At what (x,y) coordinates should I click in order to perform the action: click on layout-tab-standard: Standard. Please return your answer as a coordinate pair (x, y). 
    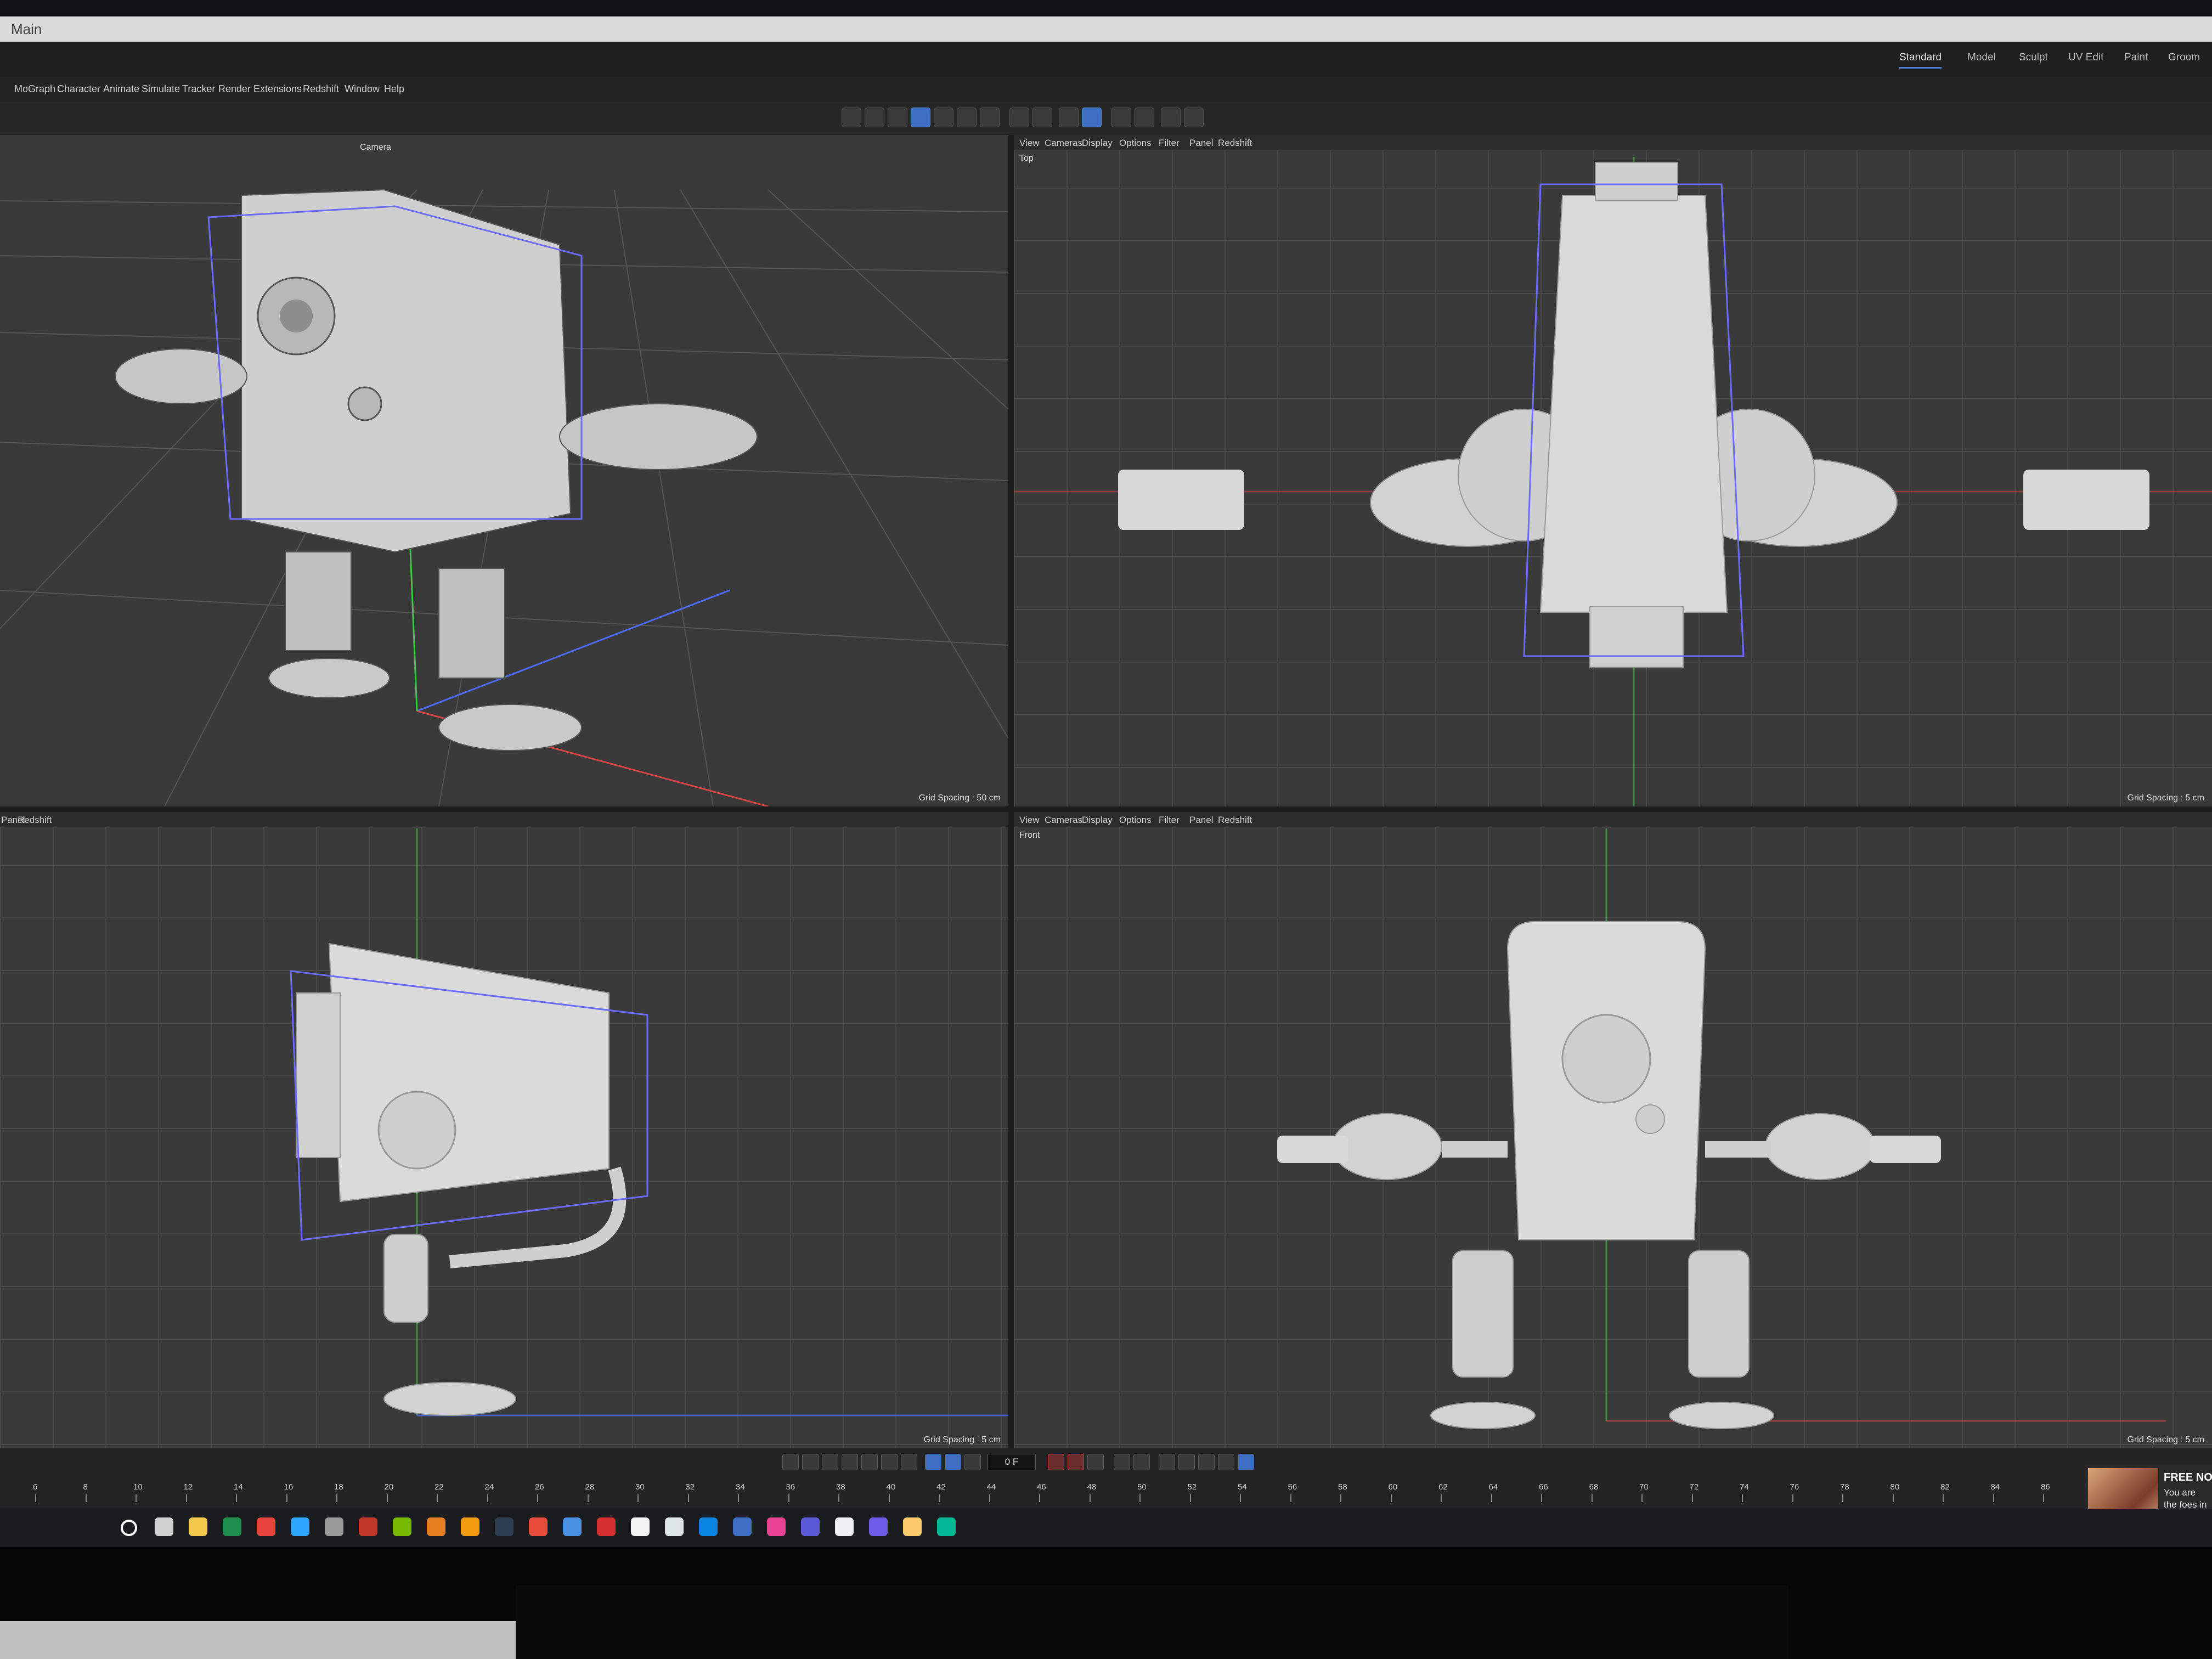
    Looking at the image, I should click on (1920, 60).